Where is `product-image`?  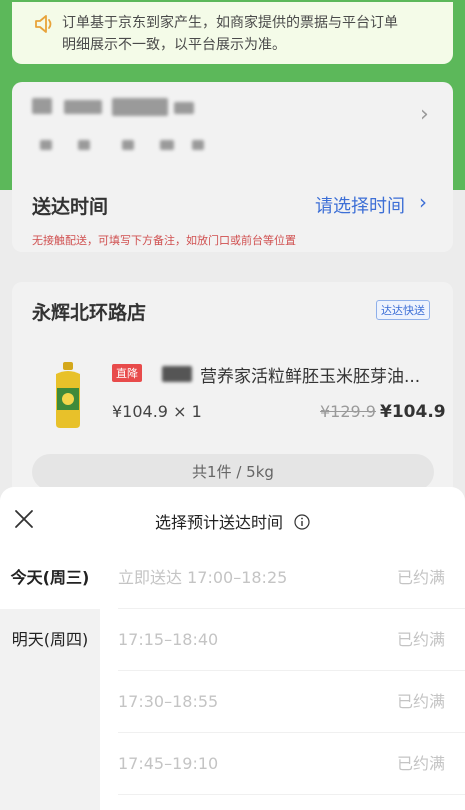 product-image is located at coordinates (68, 395).